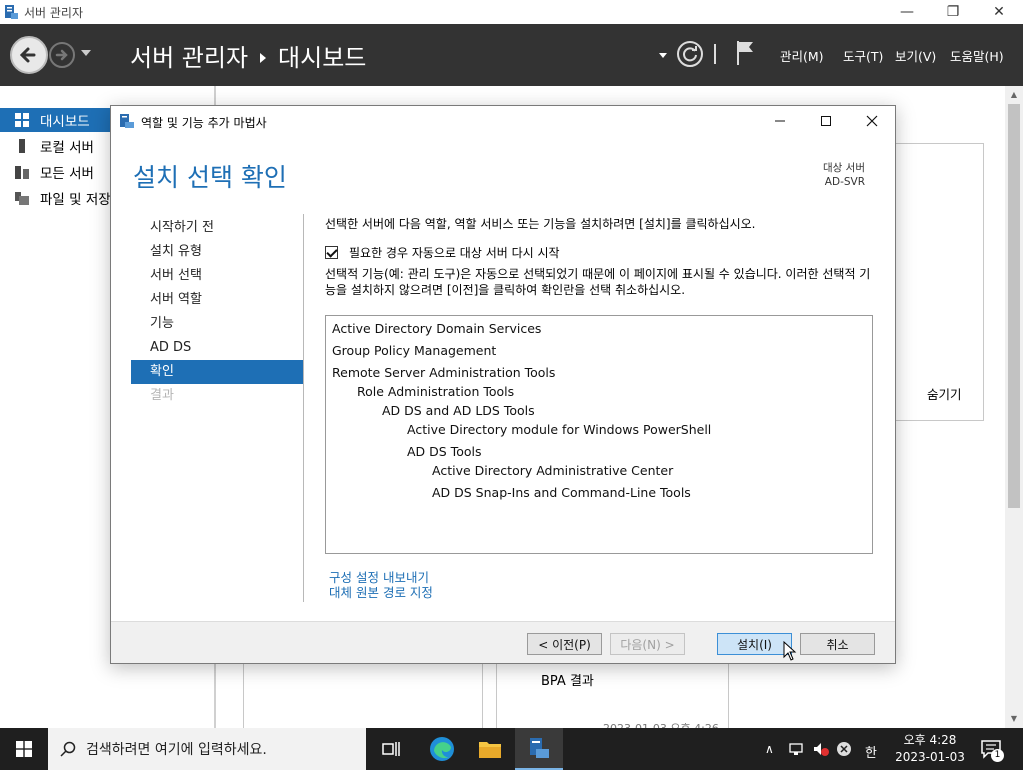  I want to click on refresh-button, so click(690, 54).